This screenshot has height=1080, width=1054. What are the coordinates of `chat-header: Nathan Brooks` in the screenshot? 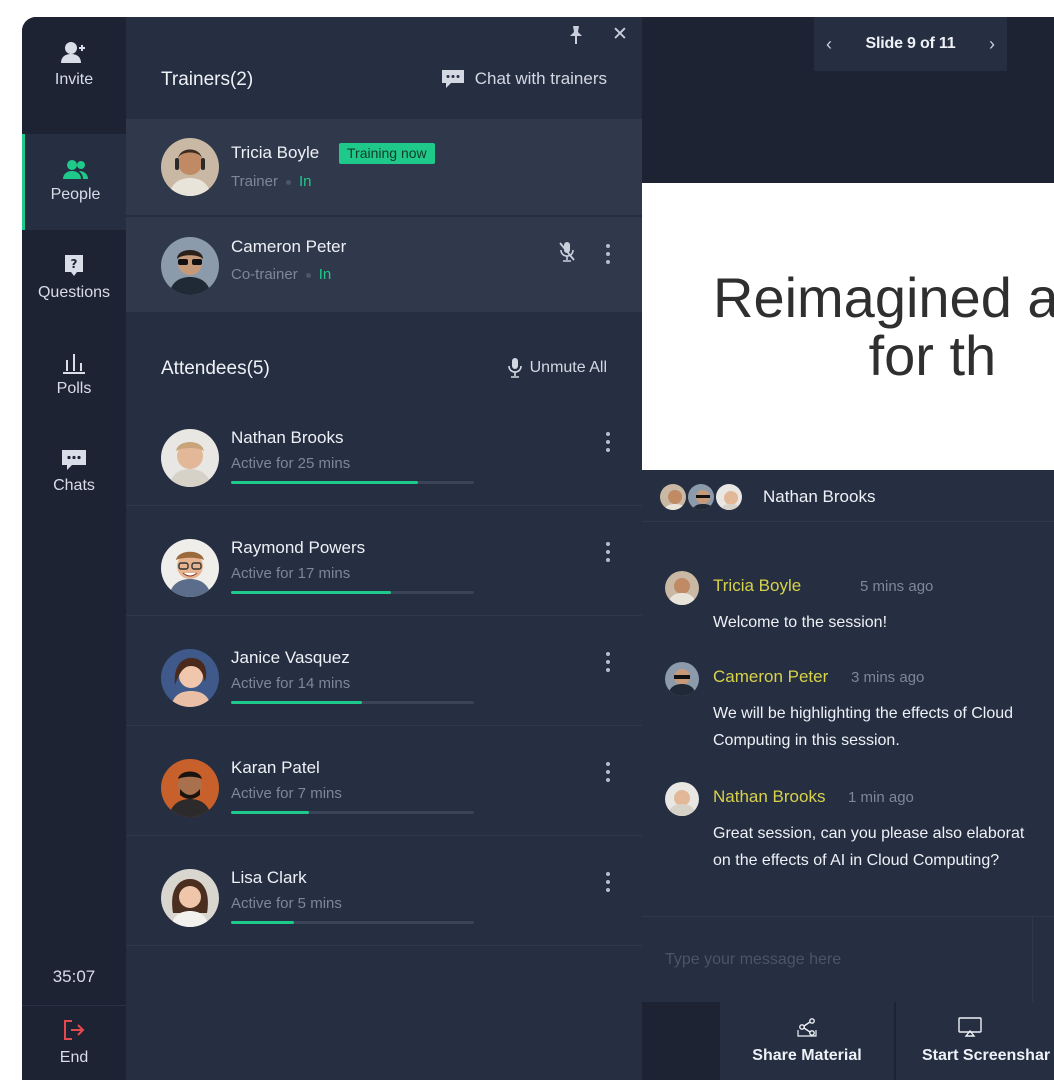 It's located at (848, 496).